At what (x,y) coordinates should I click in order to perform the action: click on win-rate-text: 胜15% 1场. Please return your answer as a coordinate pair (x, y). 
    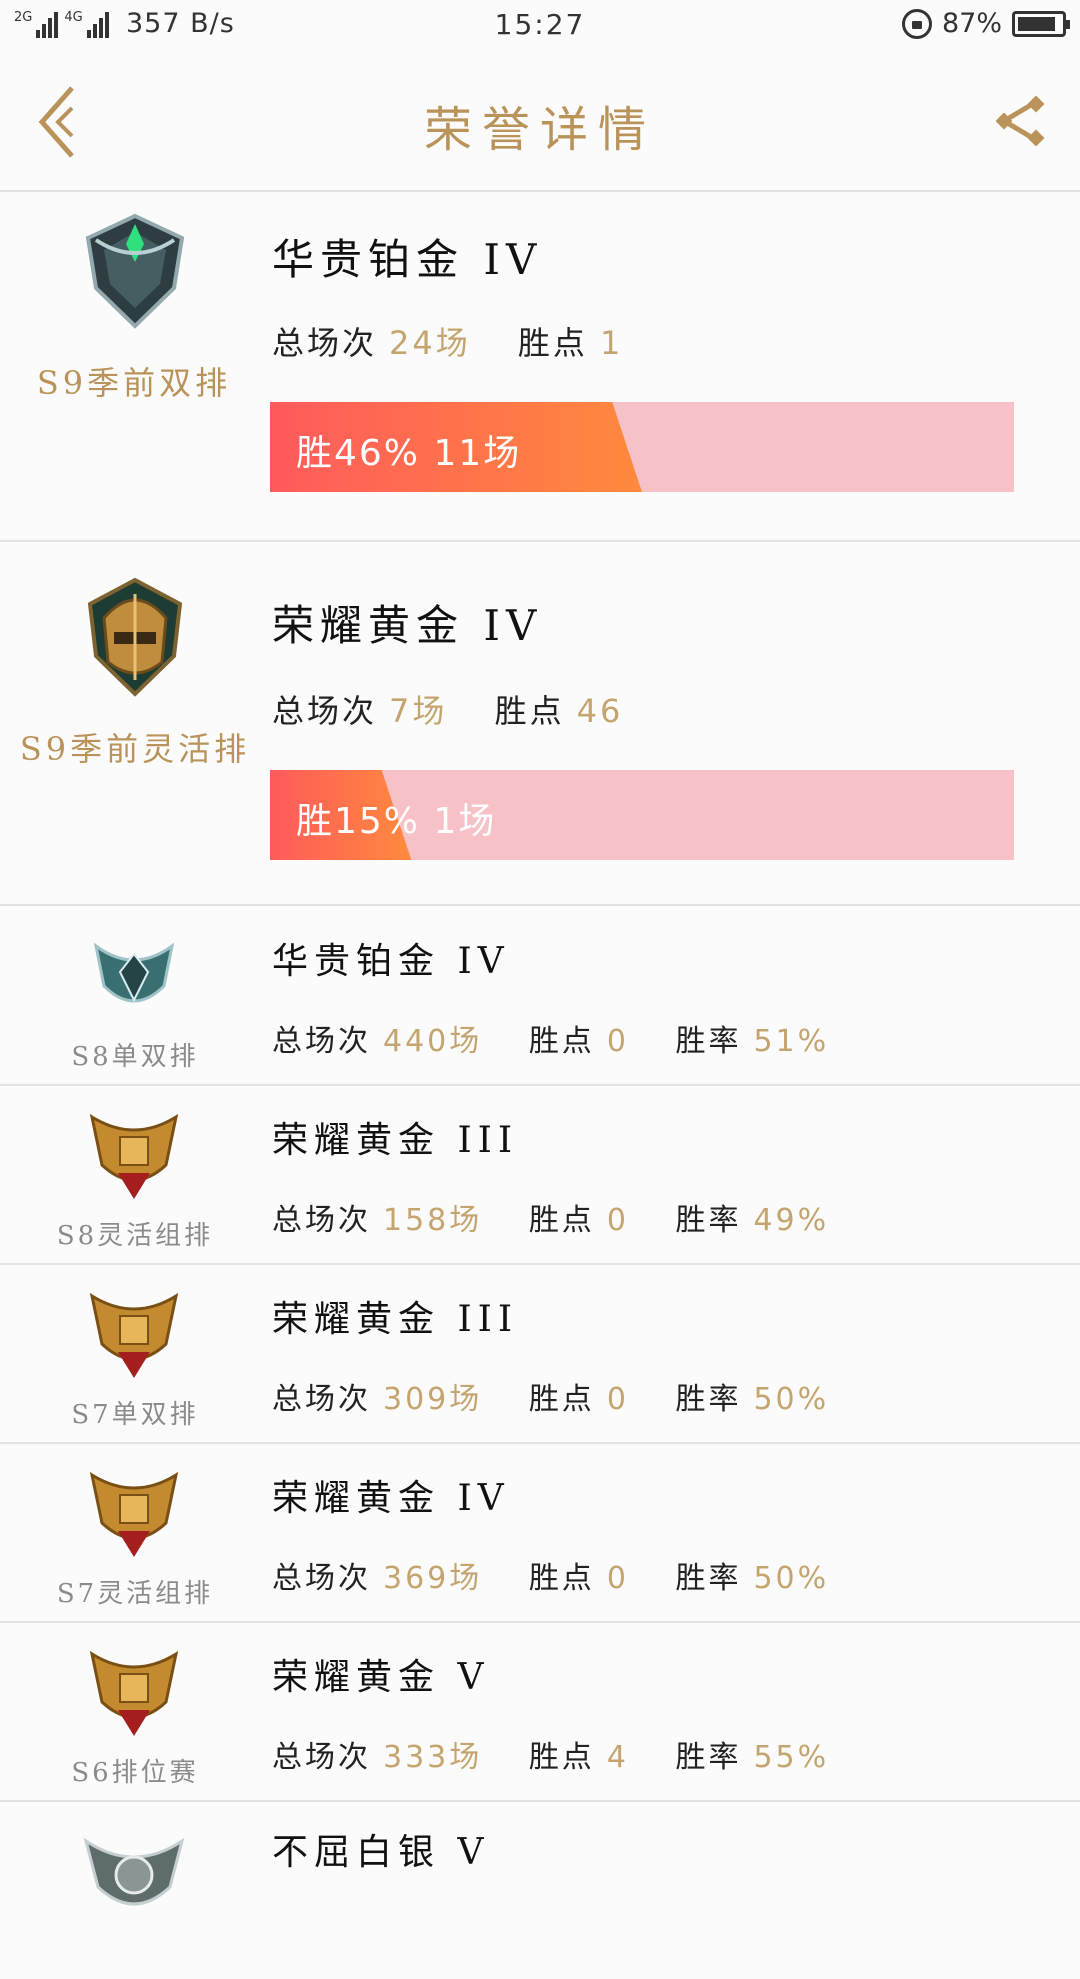
    Looking at the image, I should click on (396, 821).